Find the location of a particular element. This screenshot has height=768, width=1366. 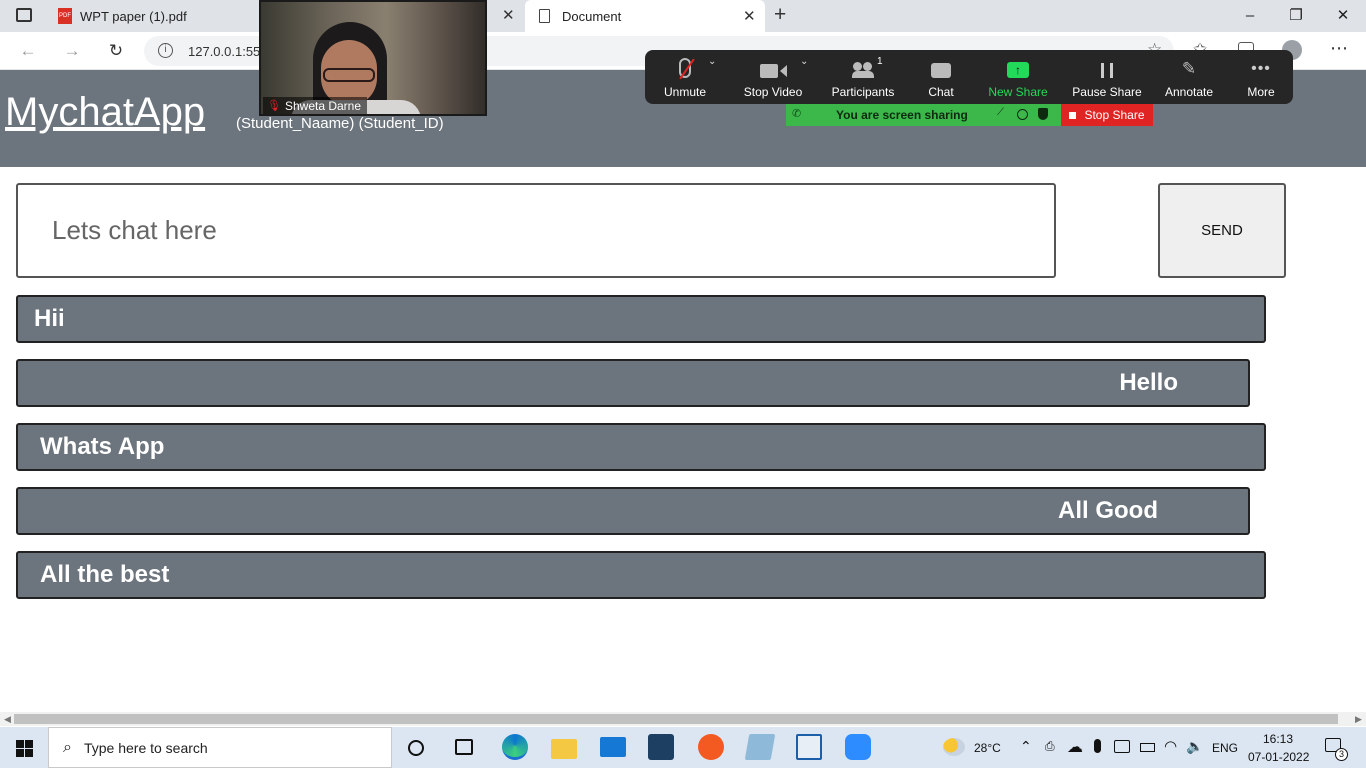

notification-count-badge: 3 is located at coordinates (1341, 754).